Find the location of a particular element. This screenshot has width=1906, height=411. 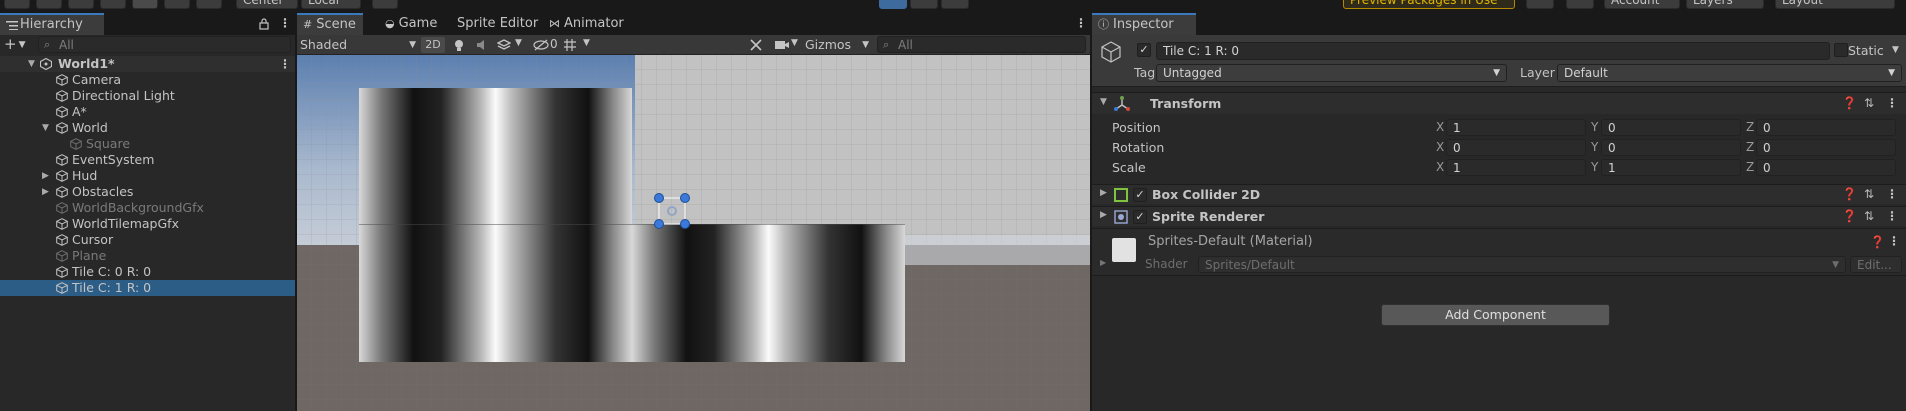

scene-menu-icon: ⋮ is located at coordinates (285, 64).